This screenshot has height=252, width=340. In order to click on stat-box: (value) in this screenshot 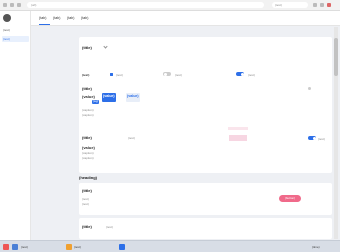, I will do `click(133, 97)`.